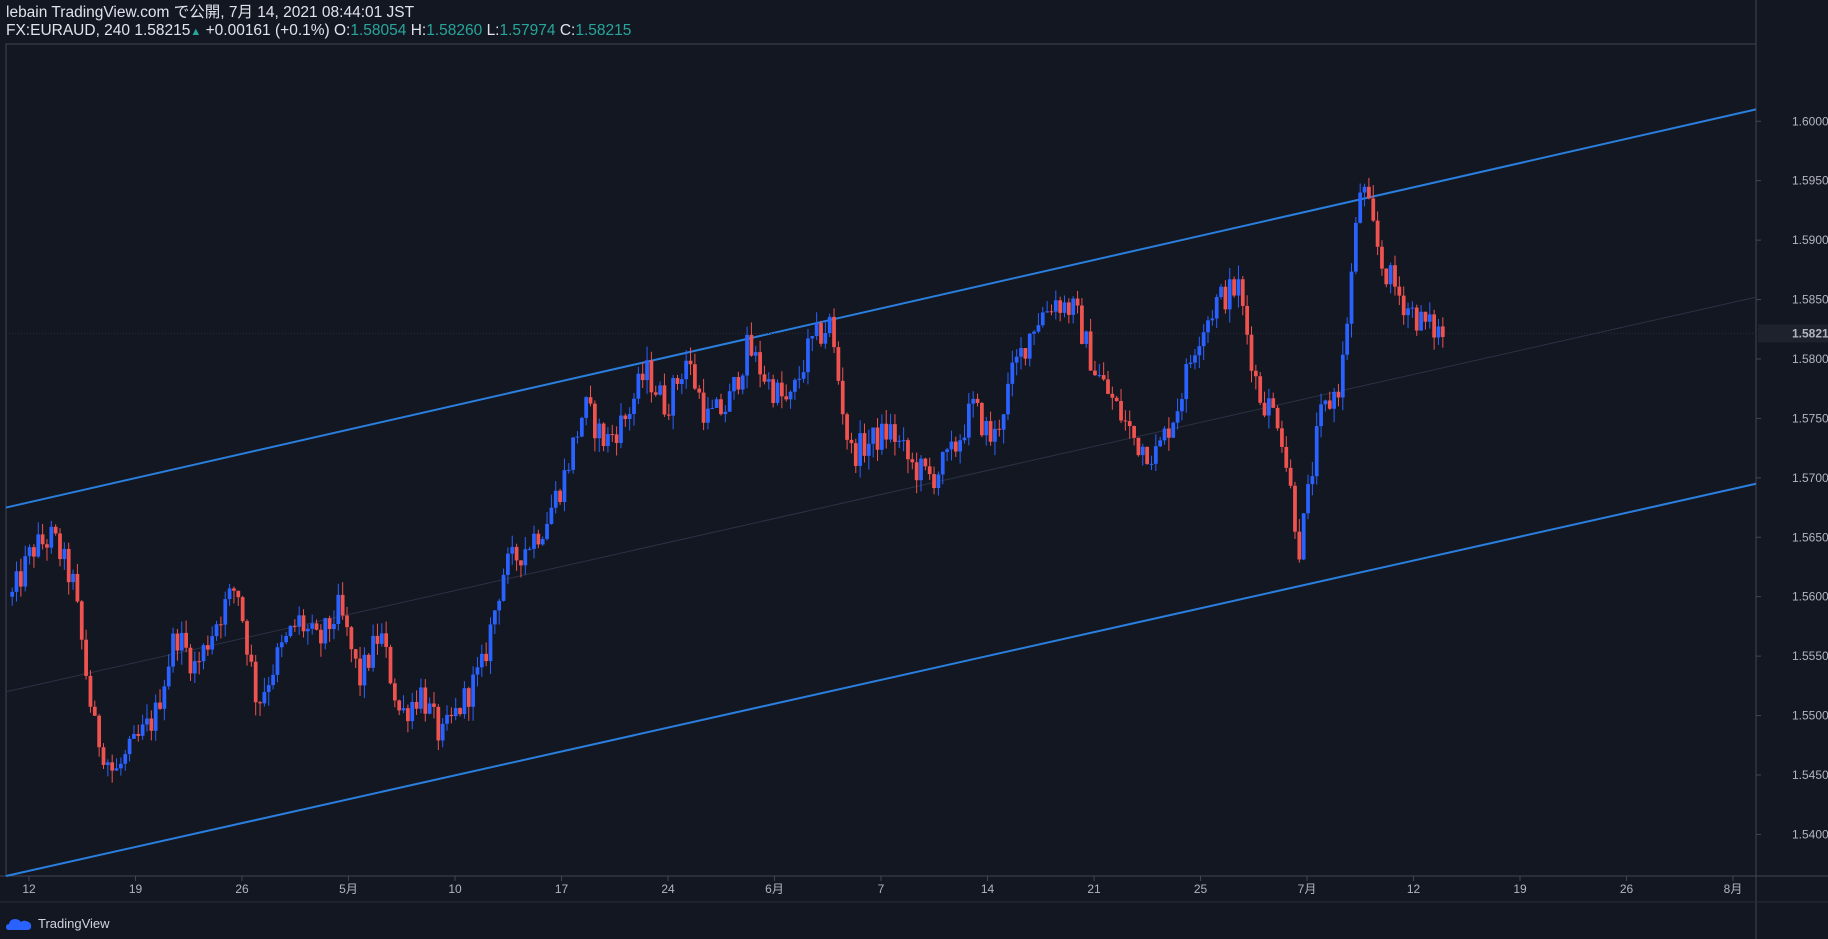 Image resolution: width=1828 pixels, height=939 pixels. I want to click on tradingview-cloud-icon, so click(19, 924).